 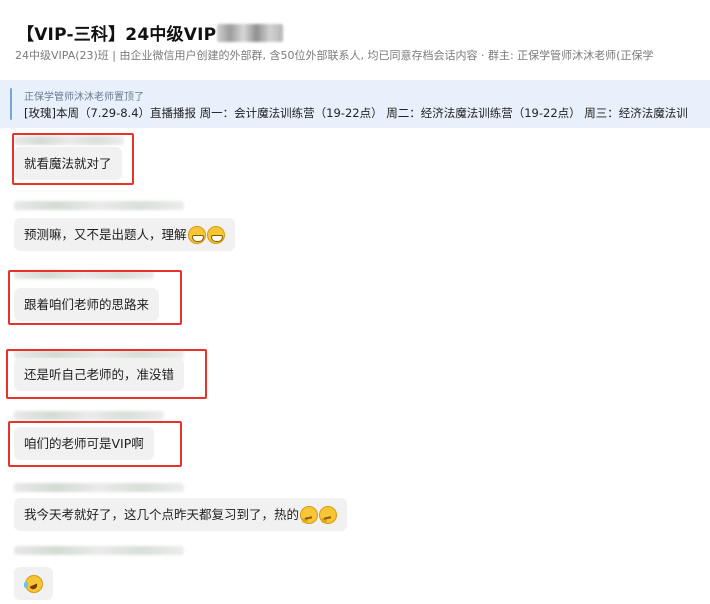 I want to click on redacted-title-suffix, so click(x=250, y=32).